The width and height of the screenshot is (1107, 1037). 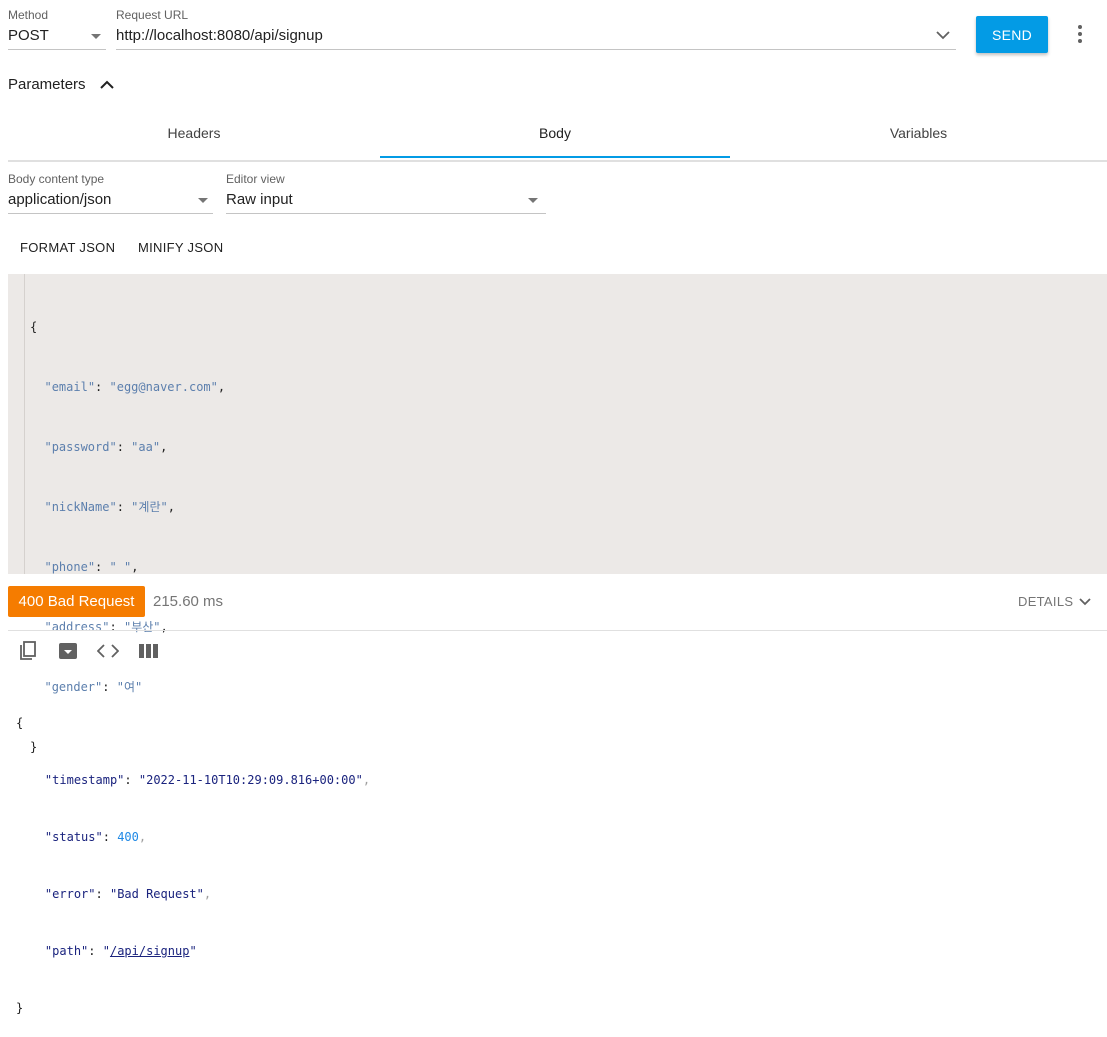 I want to click on json-line: "nickName": "계란",, so click(x=109, y=507).